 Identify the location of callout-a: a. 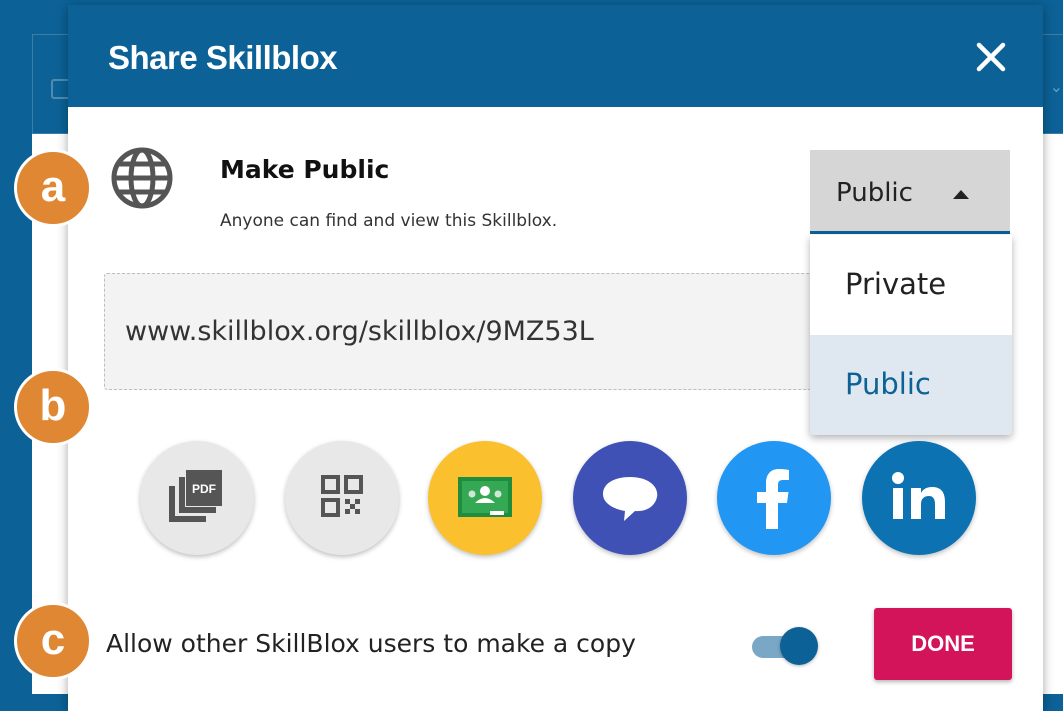
(53, 188).